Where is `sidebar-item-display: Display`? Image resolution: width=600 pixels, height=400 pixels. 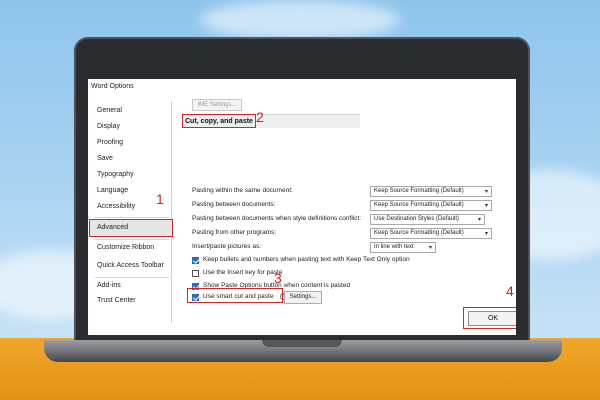 sidebar-item-display: Display is located at coordinates (131, 127).